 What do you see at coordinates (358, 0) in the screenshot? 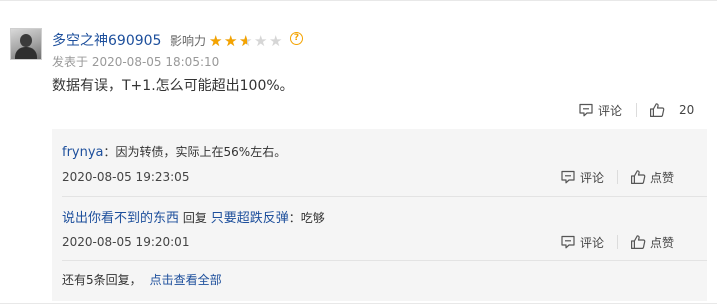
I see `top-border` at bounding box center [358, 0].